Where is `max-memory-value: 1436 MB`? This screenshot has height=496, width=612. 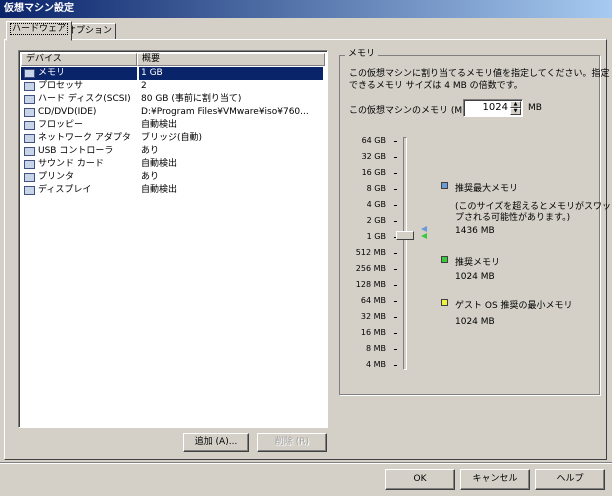 max-memory-value: 1436 MB is located at coordinates (475, 231).